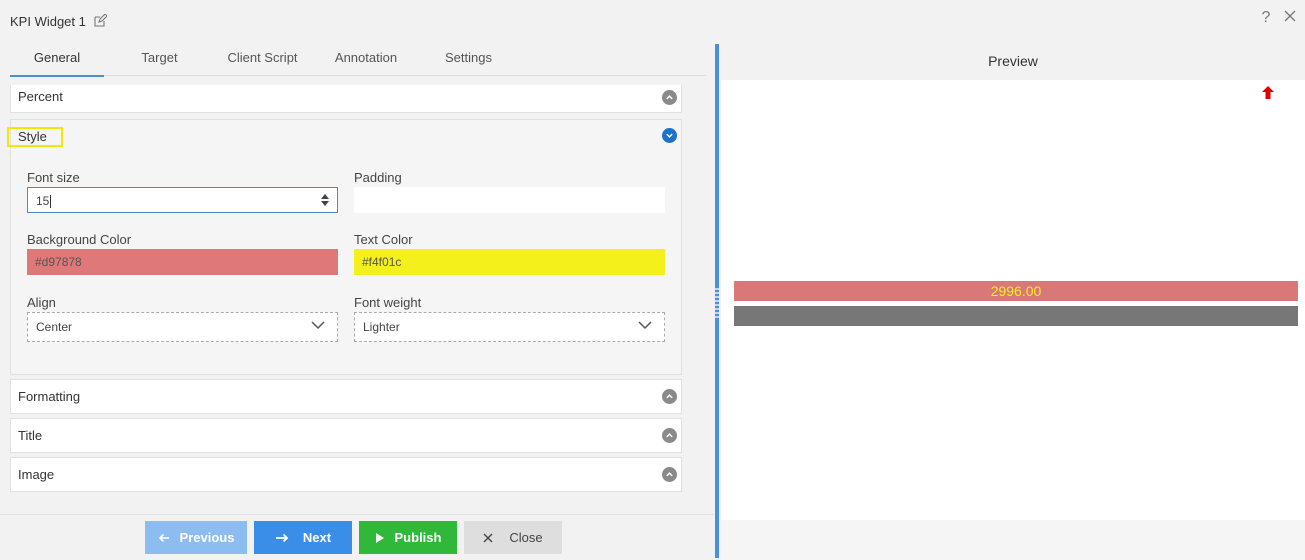  What do you see at coordinates (418, 537) in the screenshot?
I see `publish-button-label: Publish` at bounding box center [418, 537].